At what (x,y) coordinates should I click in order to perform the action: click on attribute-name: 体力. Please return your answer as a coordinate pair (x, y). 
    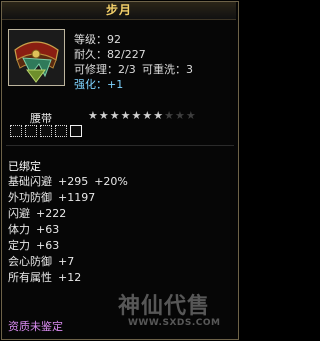
    Looking at the image, I should click on (19, 229).